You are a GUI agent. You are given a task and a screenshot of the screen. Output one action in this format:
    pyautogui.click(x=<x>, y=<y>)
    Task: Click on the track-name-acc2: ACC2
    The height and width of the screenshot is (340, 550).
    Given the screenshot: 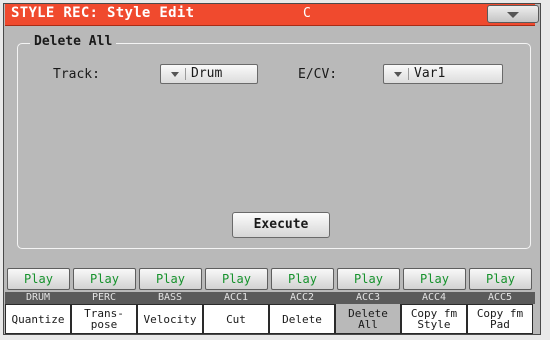 What is the action you would take?
    pyautogui.click(x=302, y=297)
    